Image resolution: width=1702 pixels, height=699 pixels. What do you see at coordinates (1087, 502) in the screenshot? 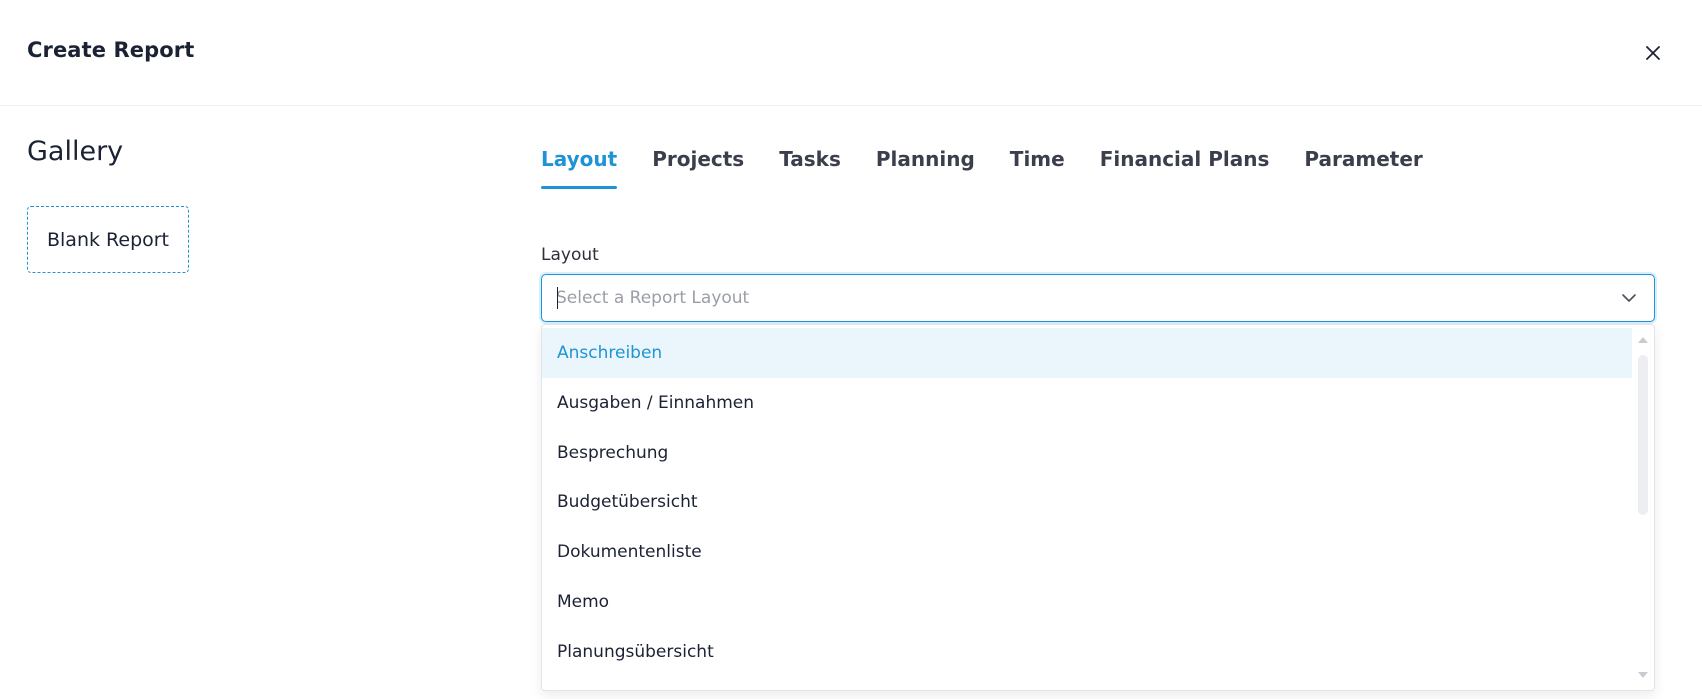
I see `dropdown-option-budgetuebersicht: Budgetübersicht` at bounding box center [1087, 502].